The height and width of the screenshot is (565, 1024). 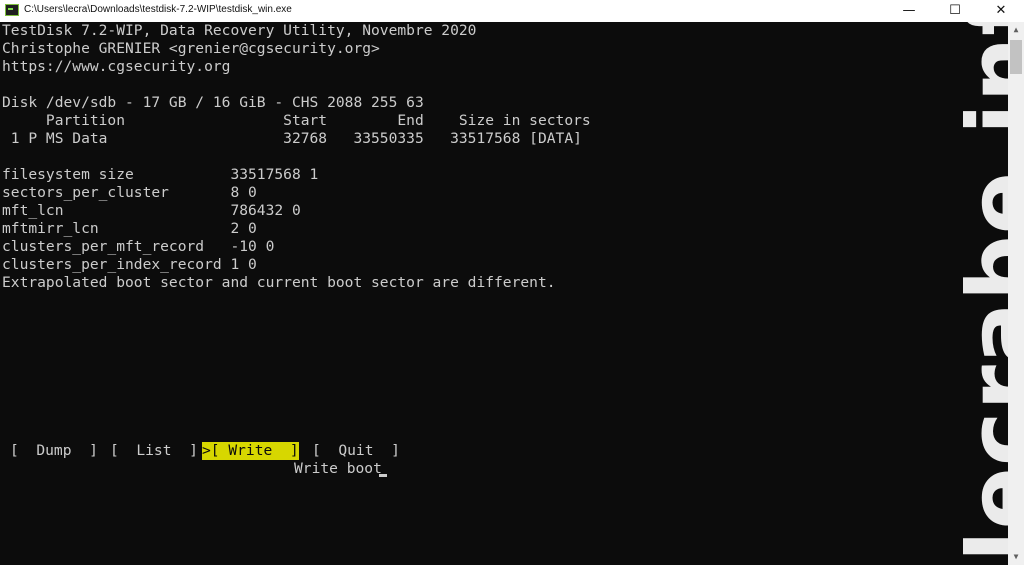 What do you see at coordinates (1016, 293) in the screenshot?
I see `vertical-scrollbar: ▲ ▼` at bounding box center [1016, 293].